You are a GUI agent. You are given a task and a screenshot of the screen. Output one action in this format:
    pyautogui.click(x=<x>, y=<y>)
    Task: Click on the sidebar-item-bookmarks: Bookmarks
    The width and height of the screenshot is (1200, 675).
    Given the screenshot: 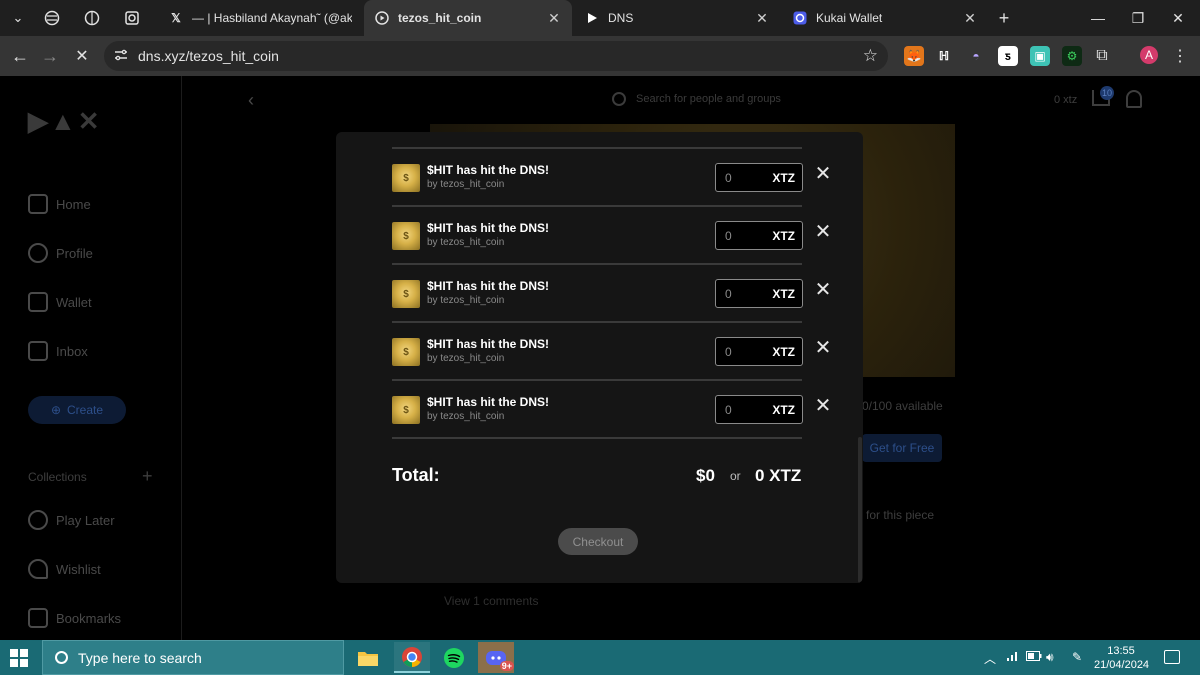 What is the action you would take?
    pyautogui.click(x=74, y=618)
    